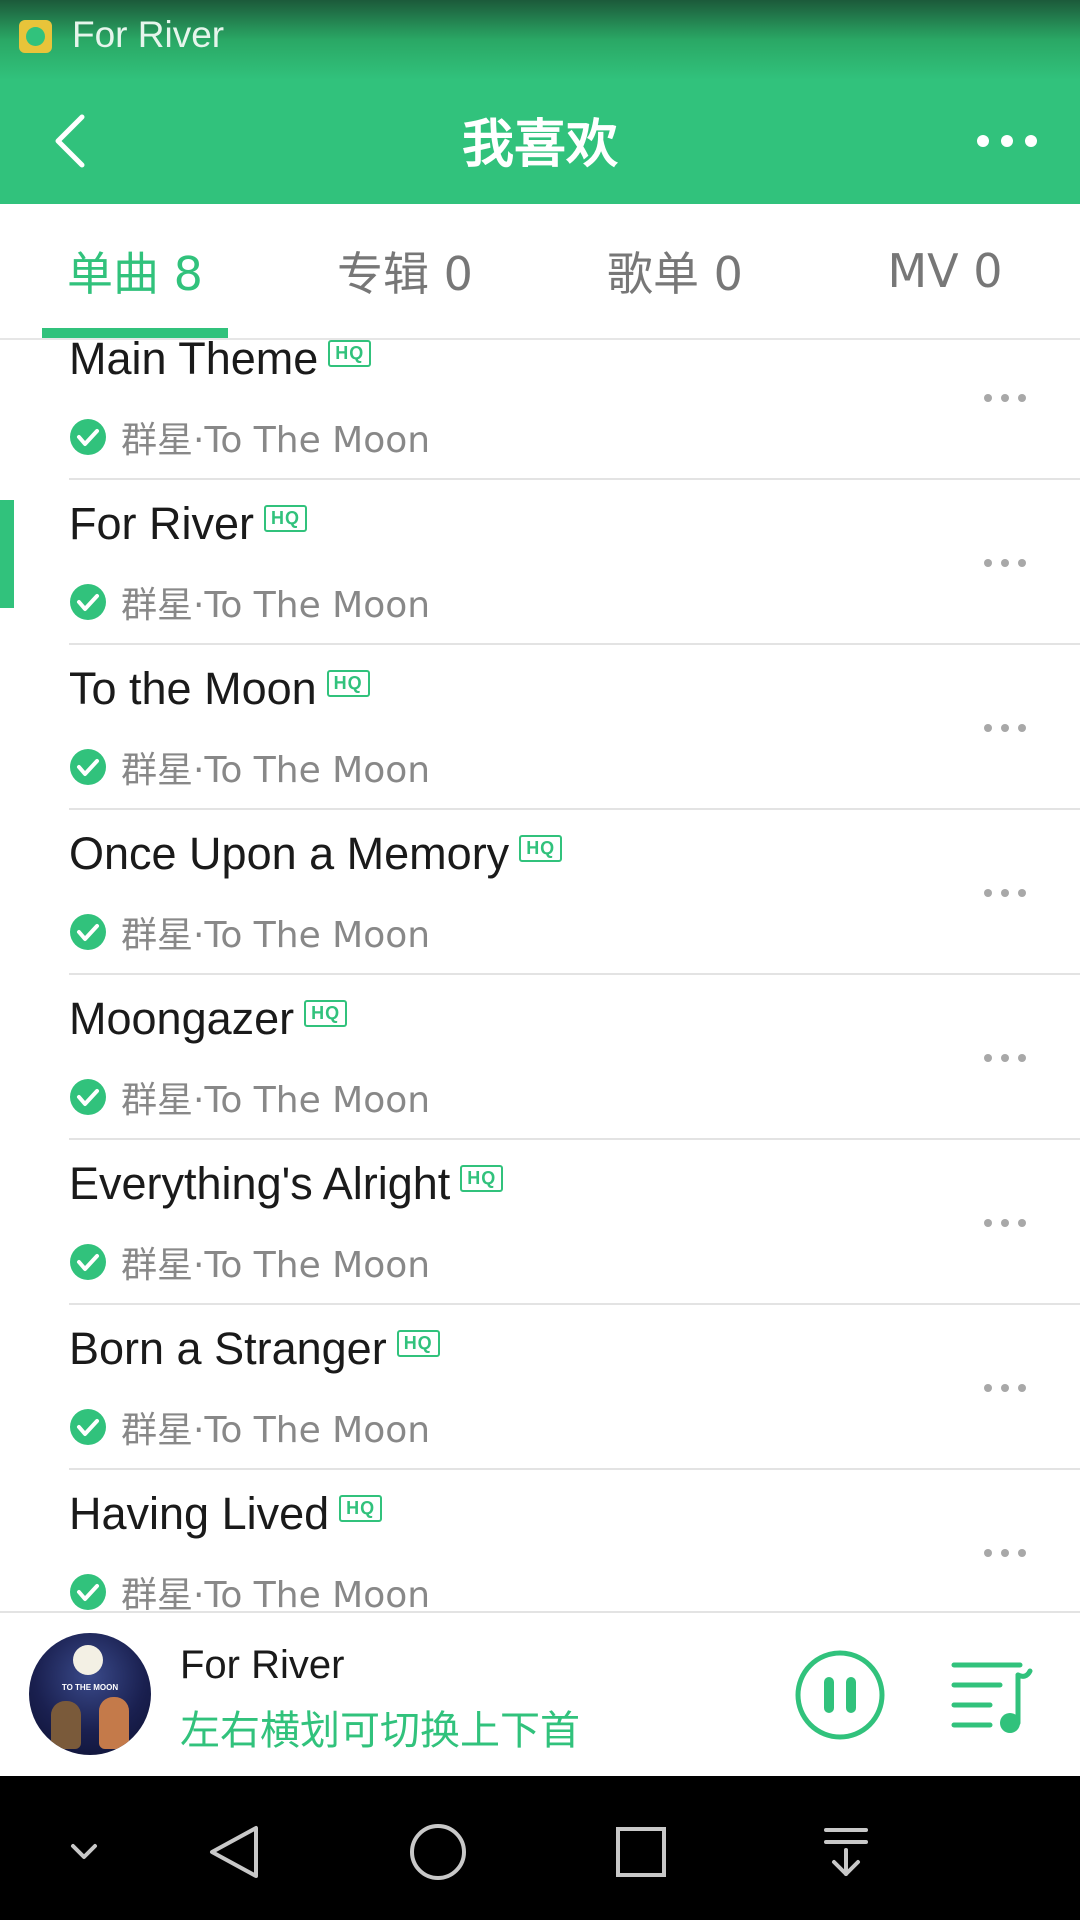 Image resolution: width=1080 pixels, height=1920 pixels. I want to click on home-circle-icon, so click(438, 1852).